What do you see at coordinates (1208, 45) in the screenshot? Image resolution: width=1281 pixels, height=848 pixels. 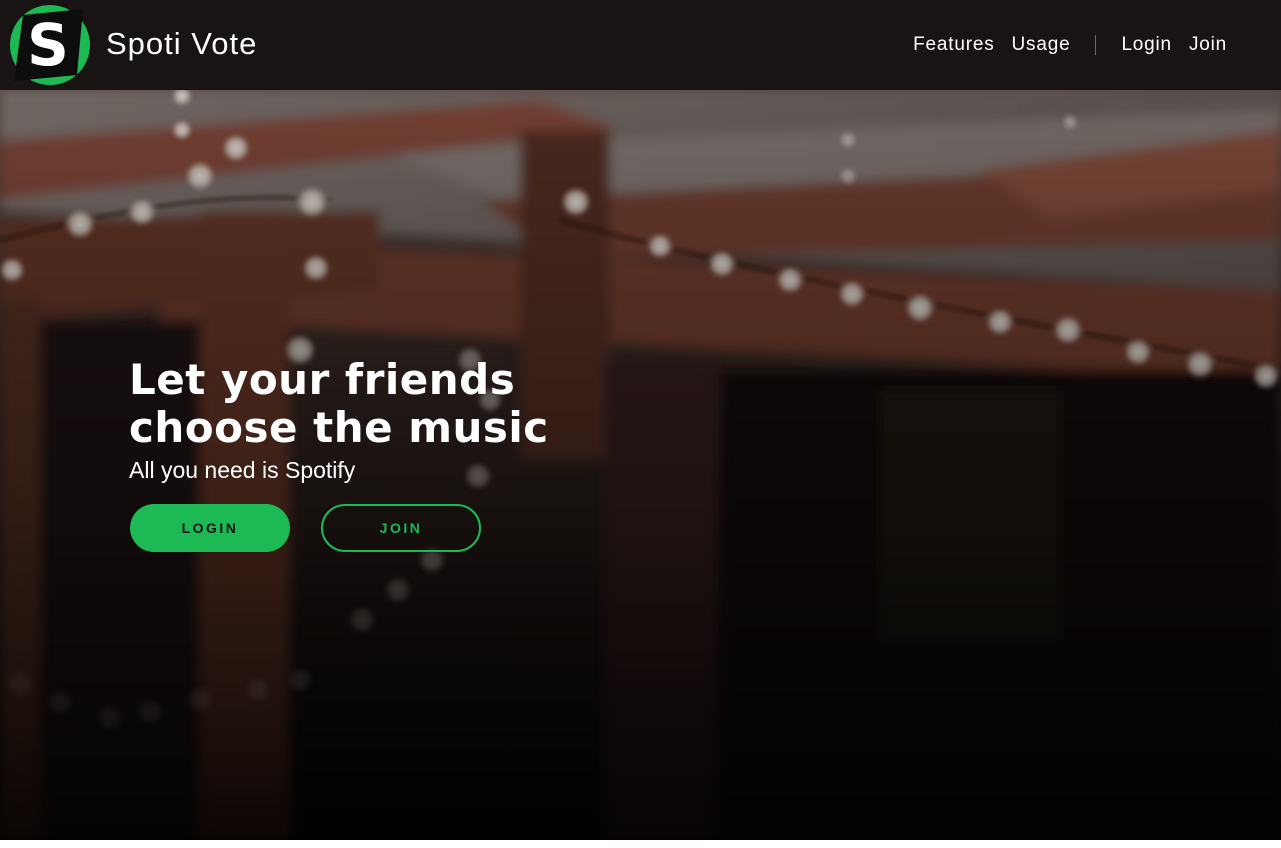 I see `nav-link-join: Join` at bounding box center [1208, 45].